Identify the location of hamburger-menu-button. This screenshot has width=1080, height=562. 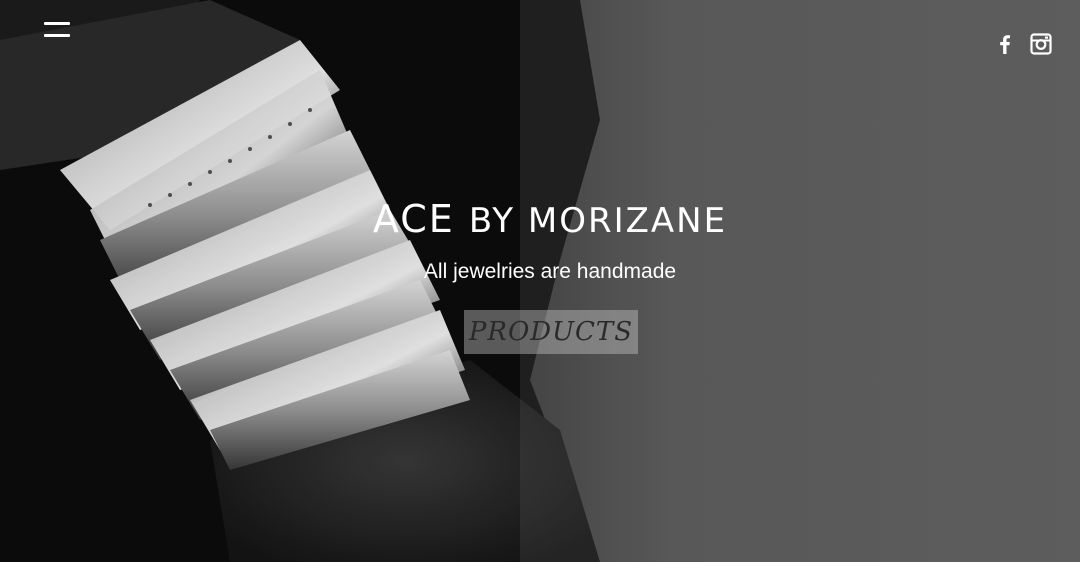
(57, 31).